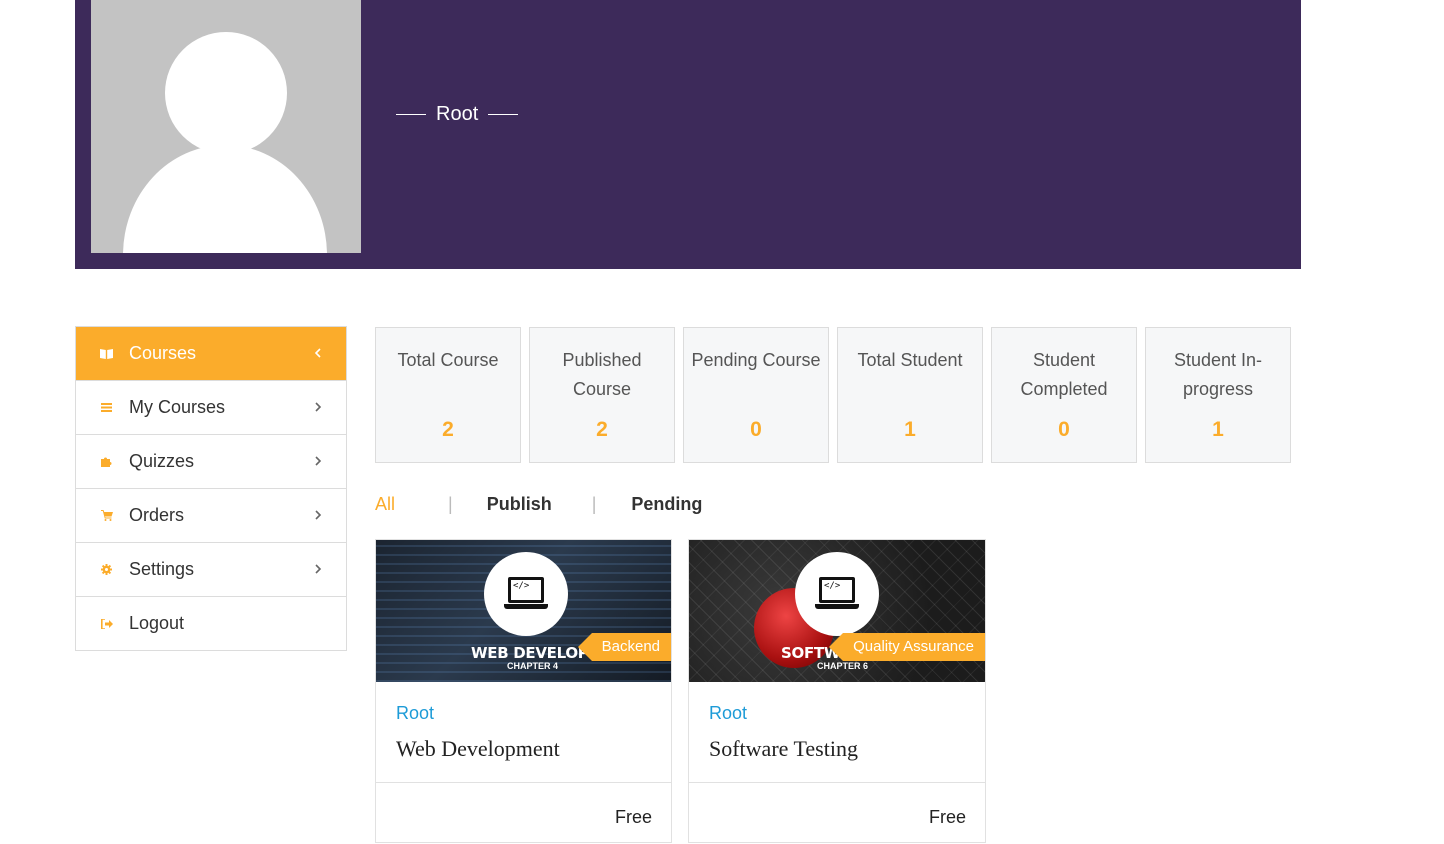 The width and height of the screenshot is (1444, 844). What do you see at coordinates (478, 749) in the screenshot?
I see `course-title: Web Development` at bounding box center [478, 749].